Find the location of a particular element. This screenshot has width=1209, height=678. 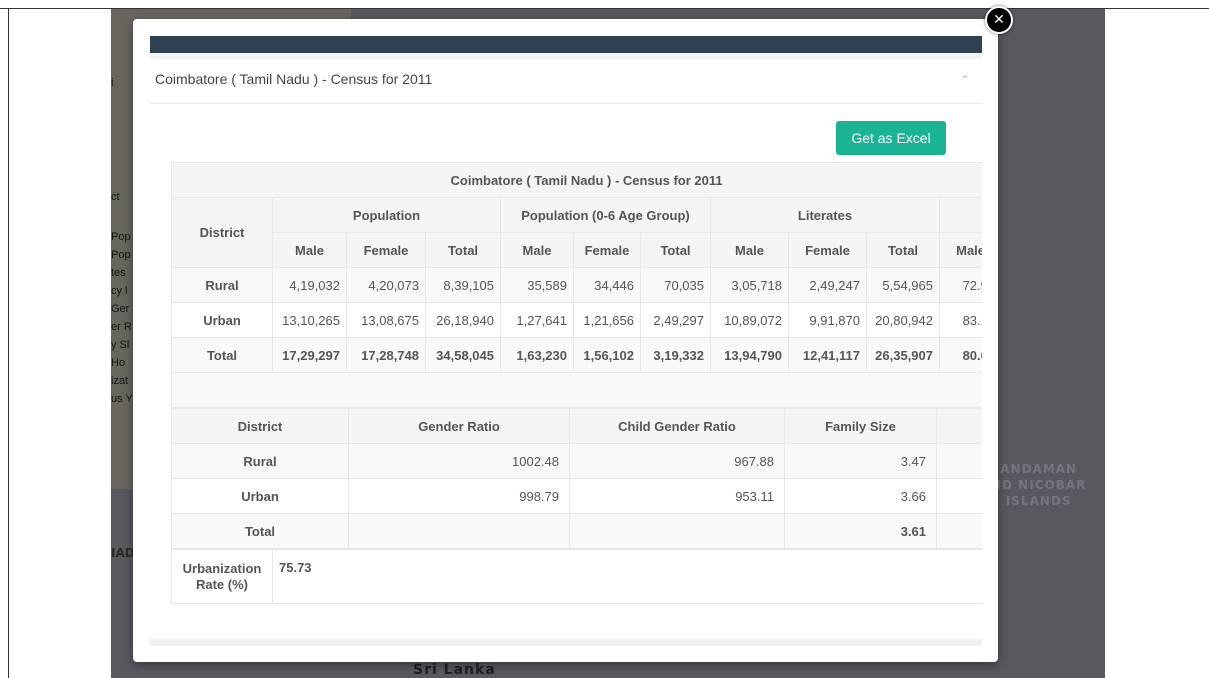

table-cell: 3,05,718 is located at coordinates (749, 285).